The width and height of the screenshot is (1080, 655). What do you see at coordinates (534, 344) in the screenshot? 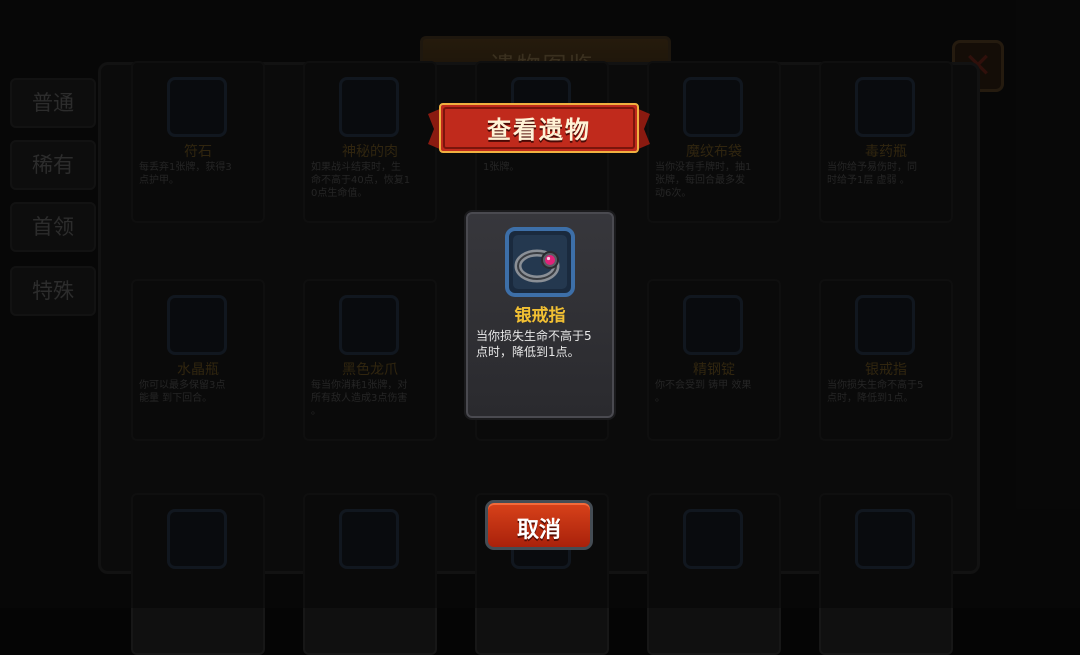
I see `relic-description: 当你损失生命不高于5 点时，降低到1点。` at bounding box center [534, 344].